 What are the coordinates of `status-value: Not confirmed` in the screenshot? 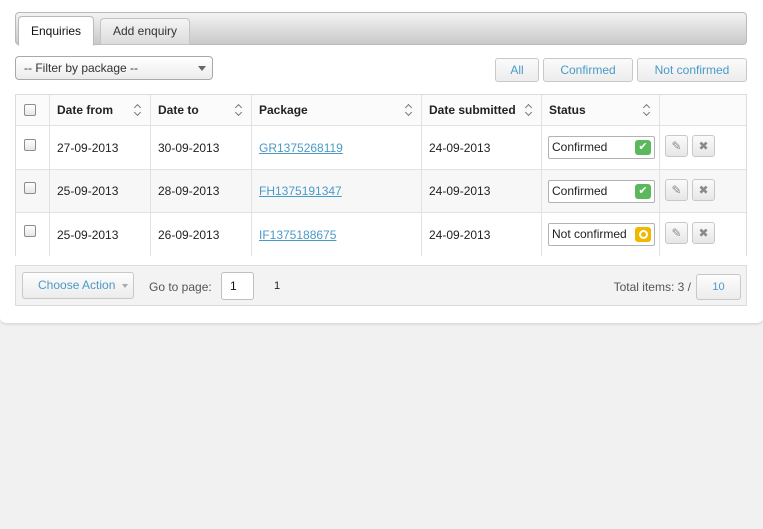 It's located at (589, 234).